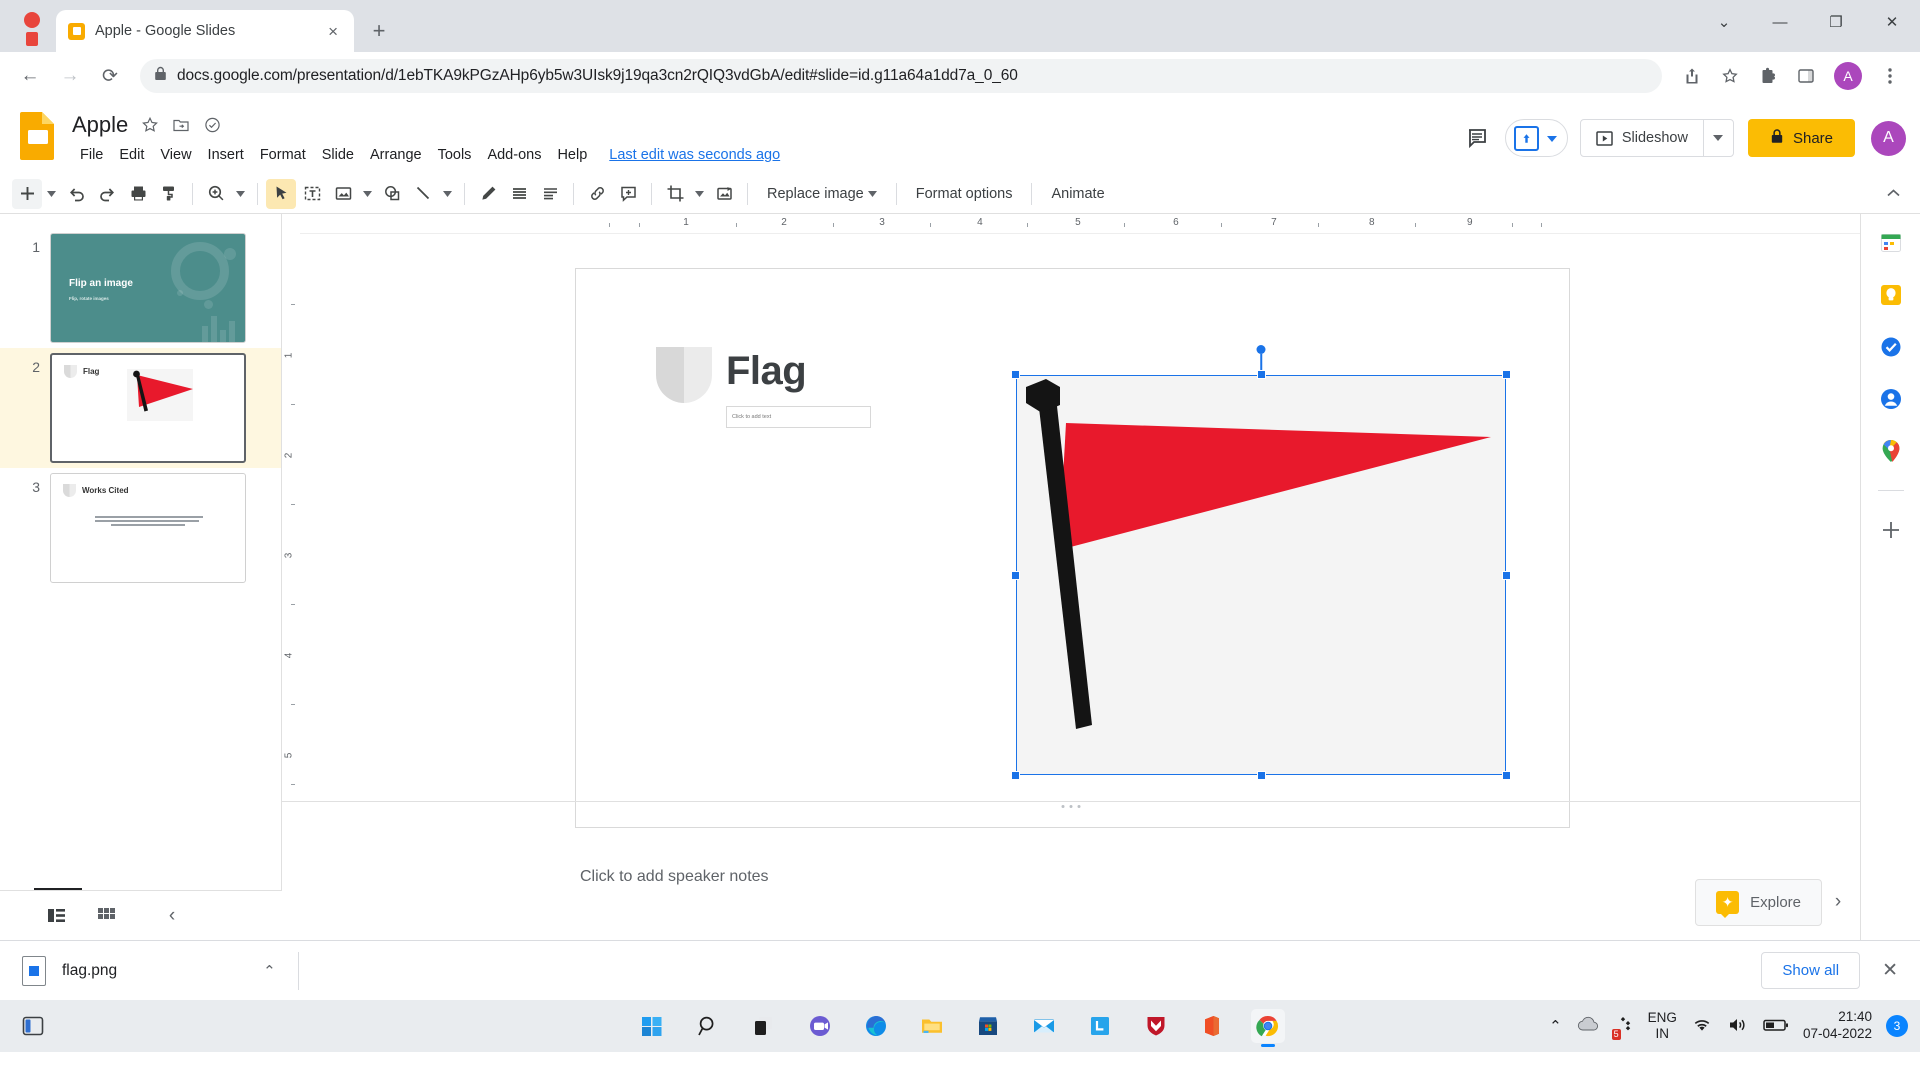 Image resolution: width=1920 pixels, height=1080 pixels. Describe the element at coordinates (149, 970) in the screenshot. I see `download-item: flag.png ⌃` at that location.